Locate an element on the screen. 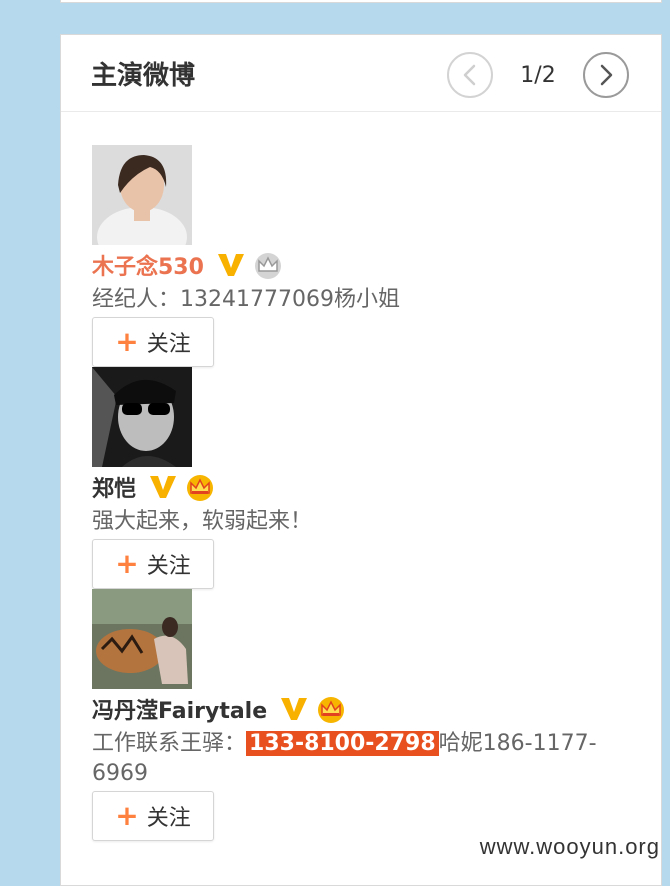 The width and height of the screenshot is (670, 886). page-indicator: 1/2 is located at coordinates (538, 75).